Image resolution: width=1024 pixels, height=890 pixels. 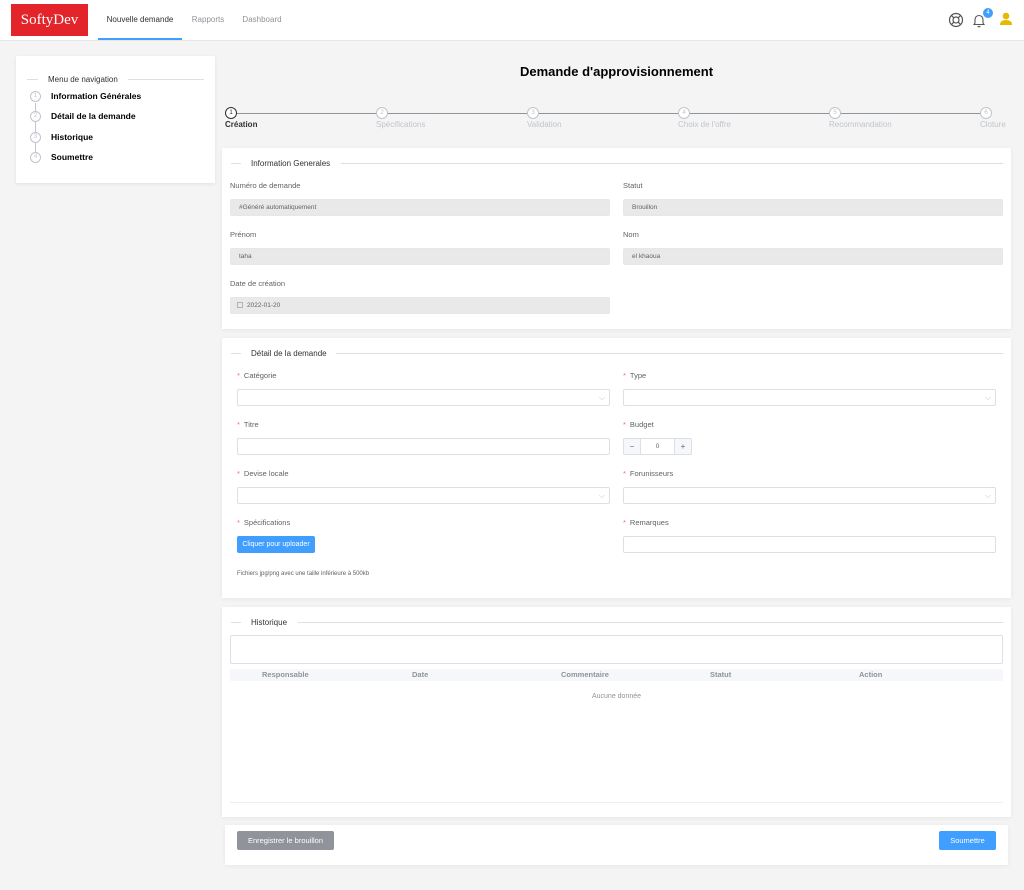 What do you see at coordinates (420, 256) in the screenshot?
I see `prenom-input: taha` at bounding box center [420, 256].